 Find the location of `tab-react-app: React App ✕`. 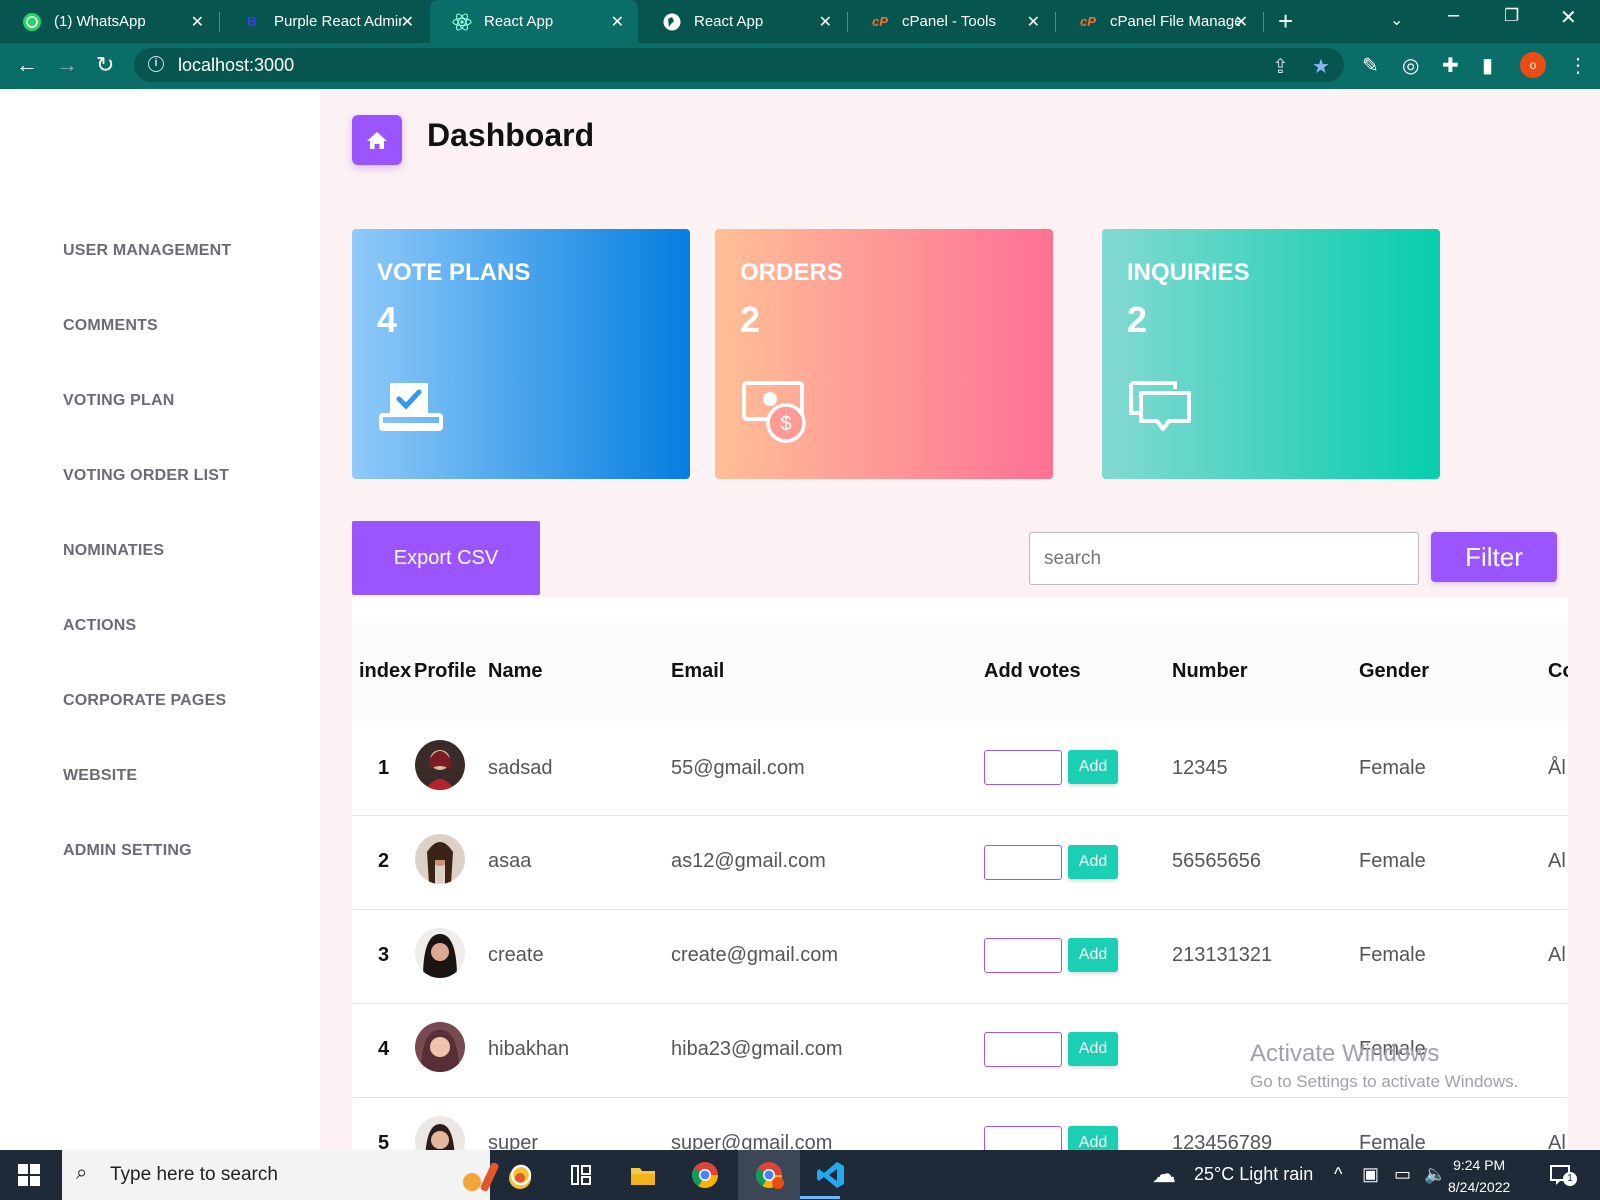

tab-react-app: React App ✕ is located at coordinates (743, 21).